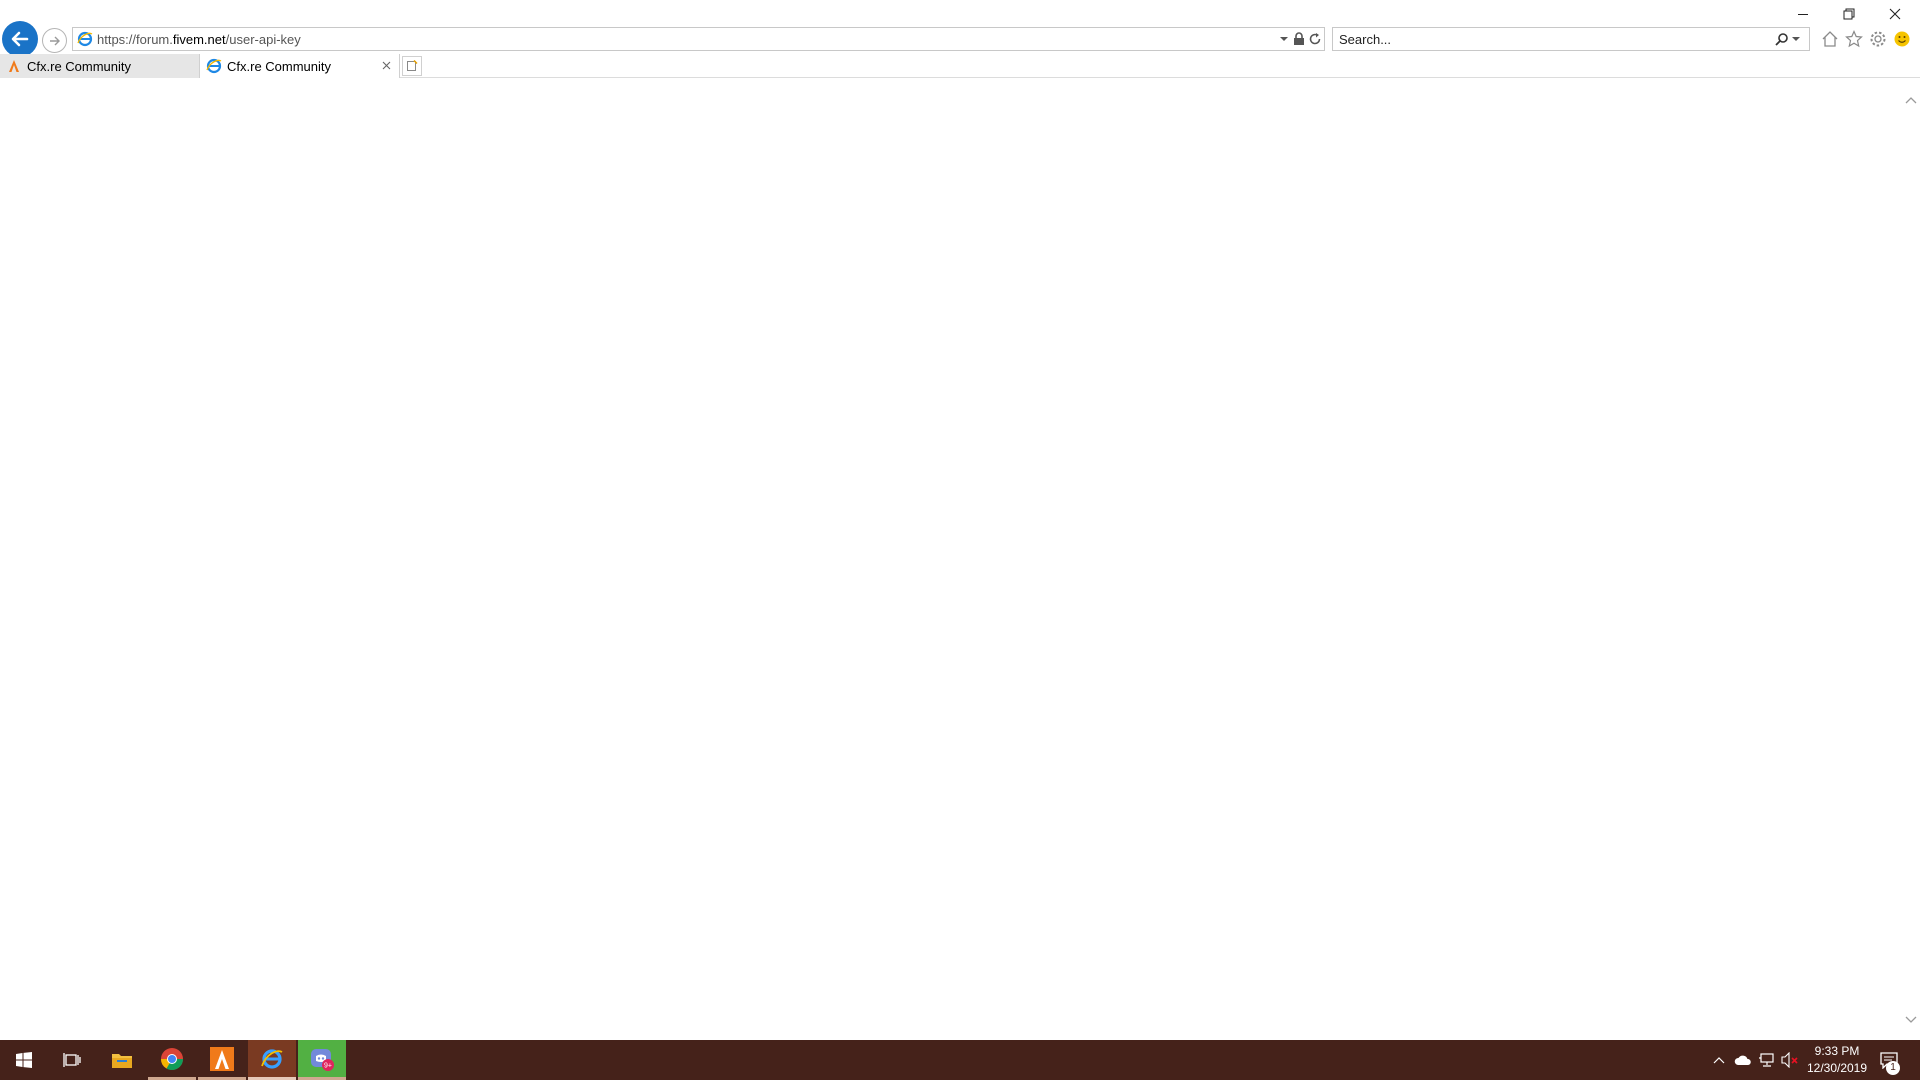 The height and width of the screenshot is (1080, 1920). What do you see at coordinates (960, 1060) in the screenshot?
I see `taskbar: 9+ 9:33 PM 12/30/2019` at bounding box center [960, 1060].